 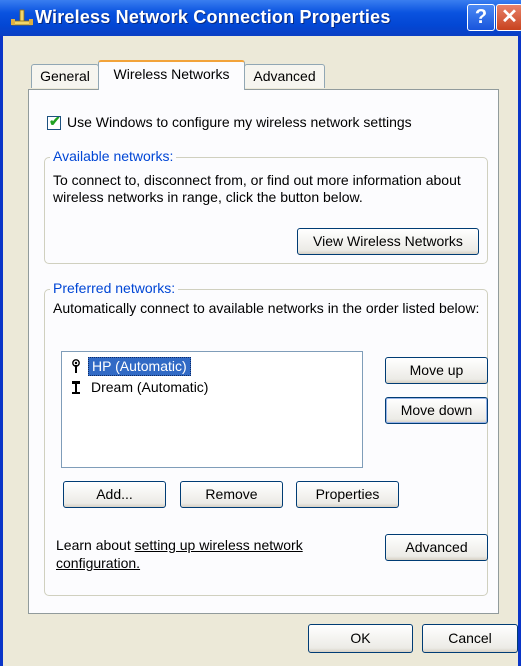 What do you see at coordinates (284, 76) in the screenshot?
I see `tab-advanced: Advanced` at bounding box center [284, 76].